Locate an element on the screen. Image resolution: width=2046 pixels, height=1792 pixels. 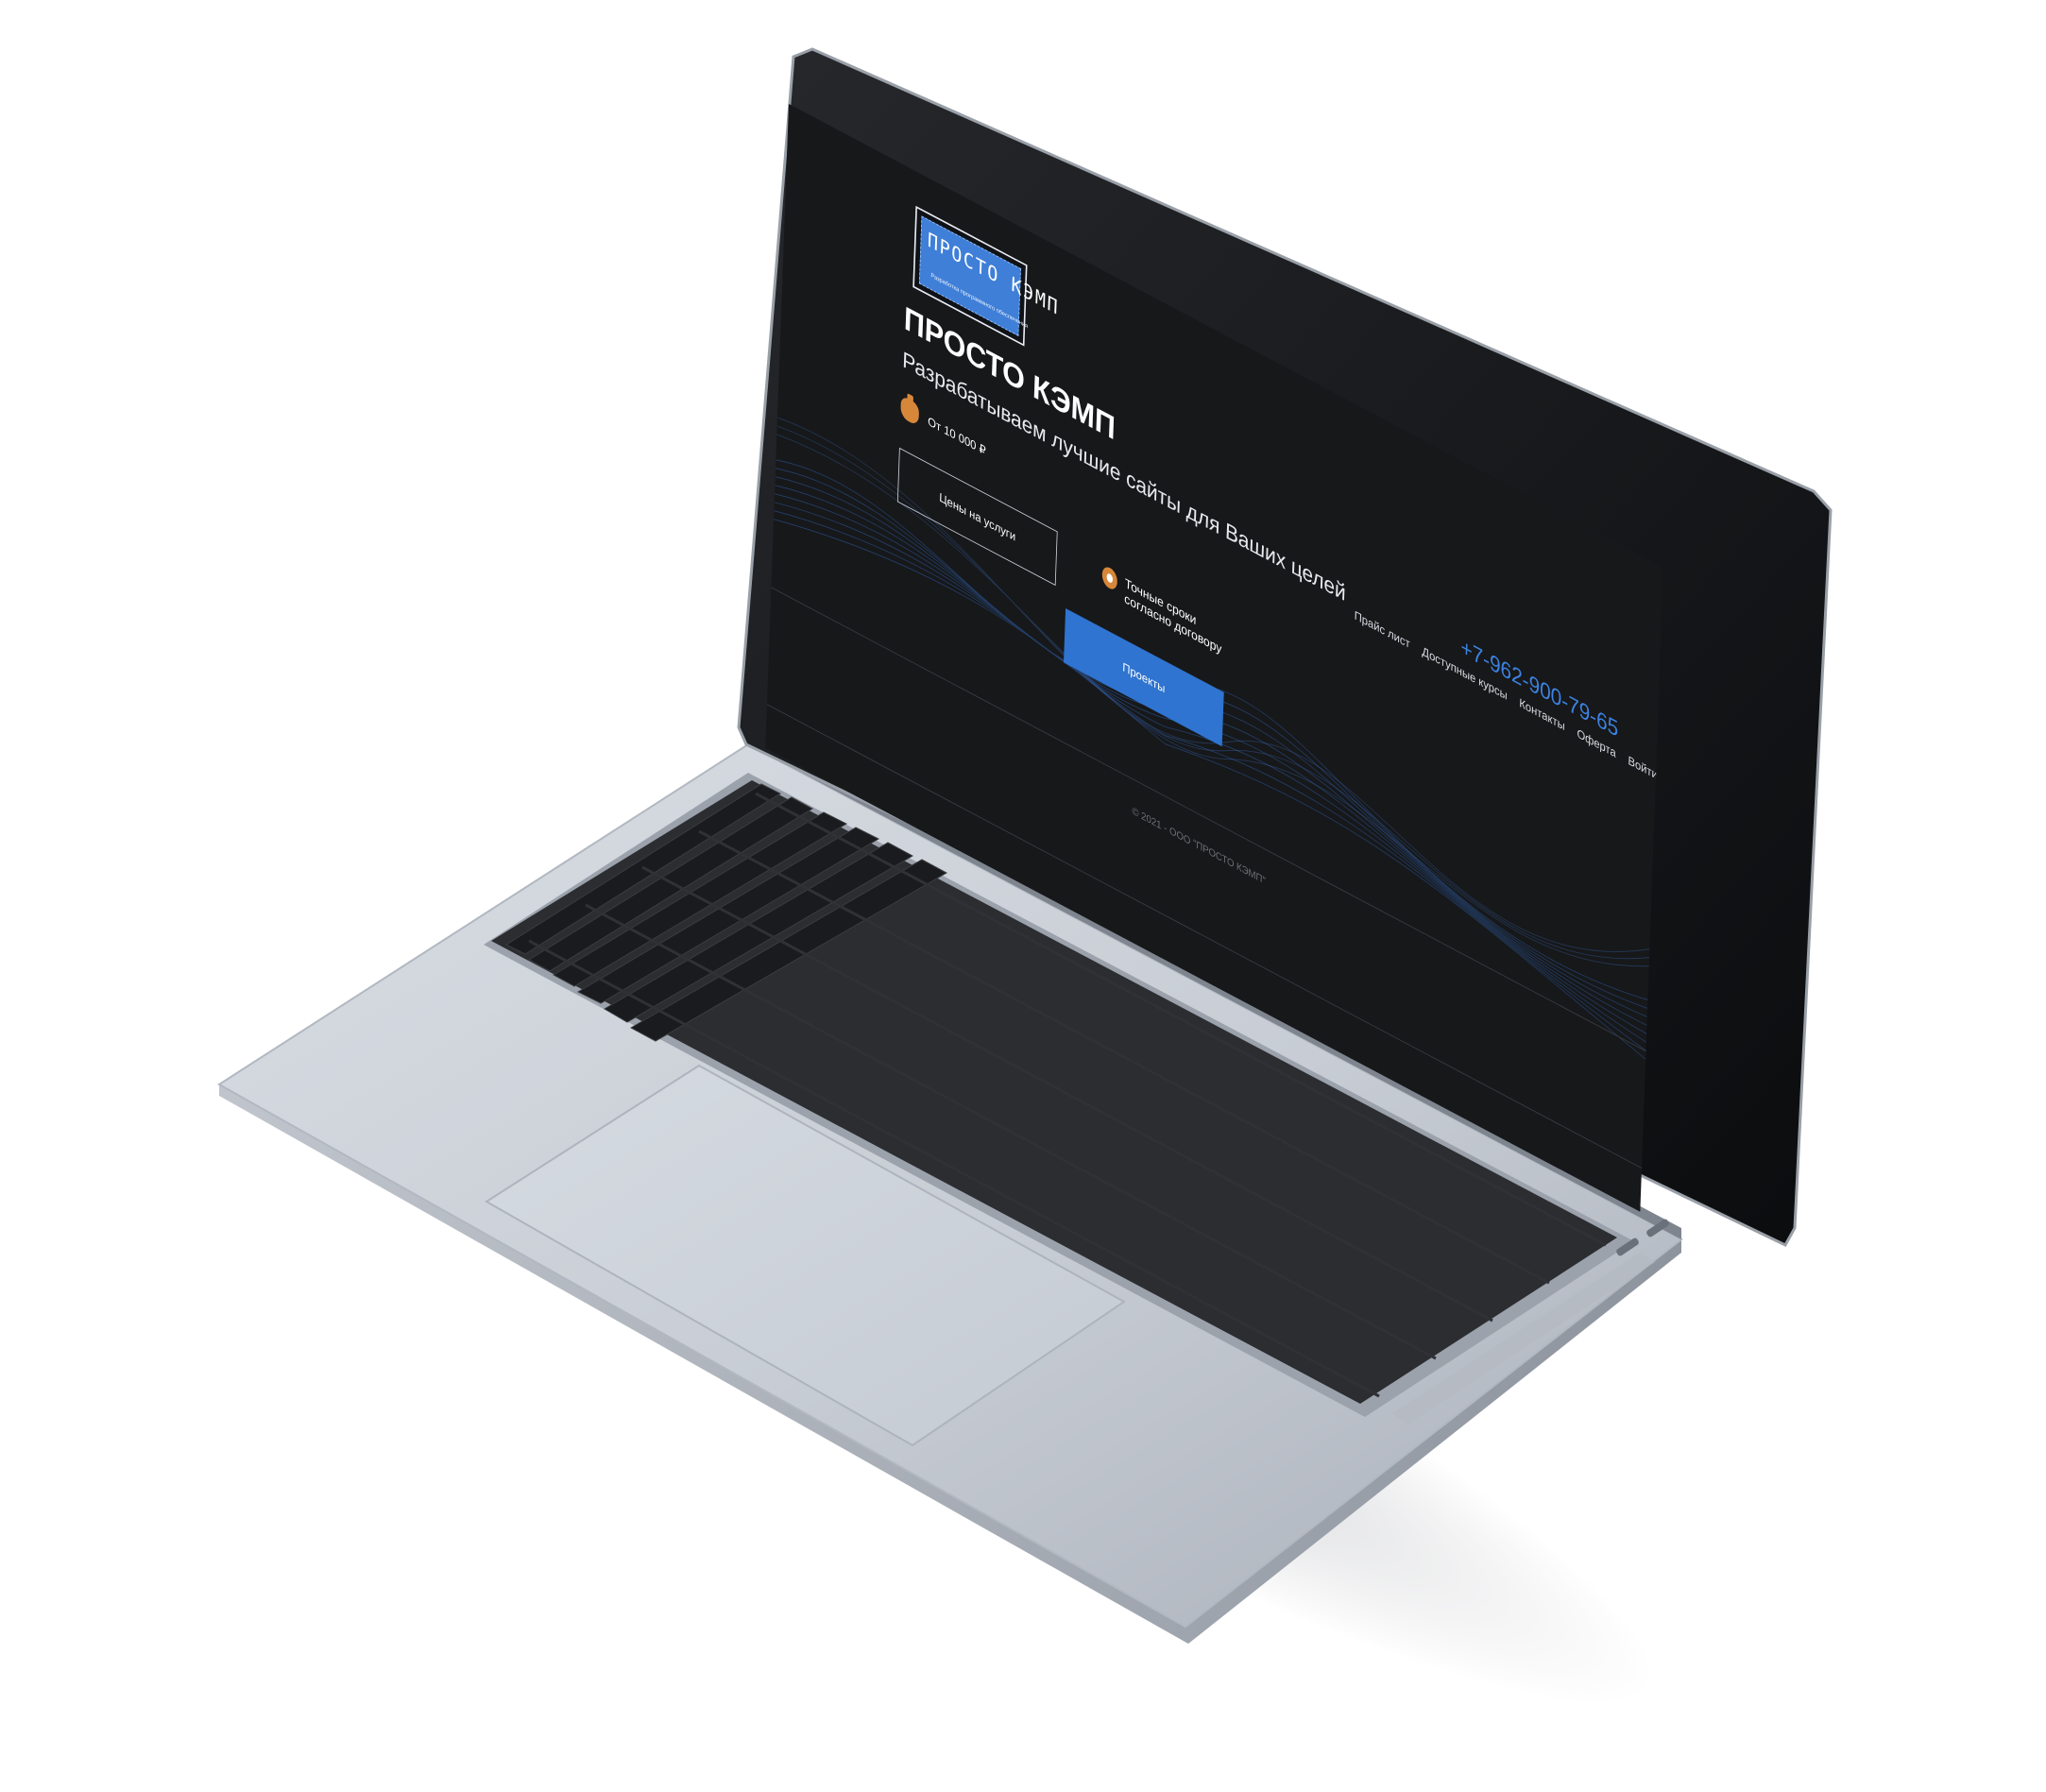
logo-wordmark: ПРОСТО КЭМП is located at coordinates (993, 275).